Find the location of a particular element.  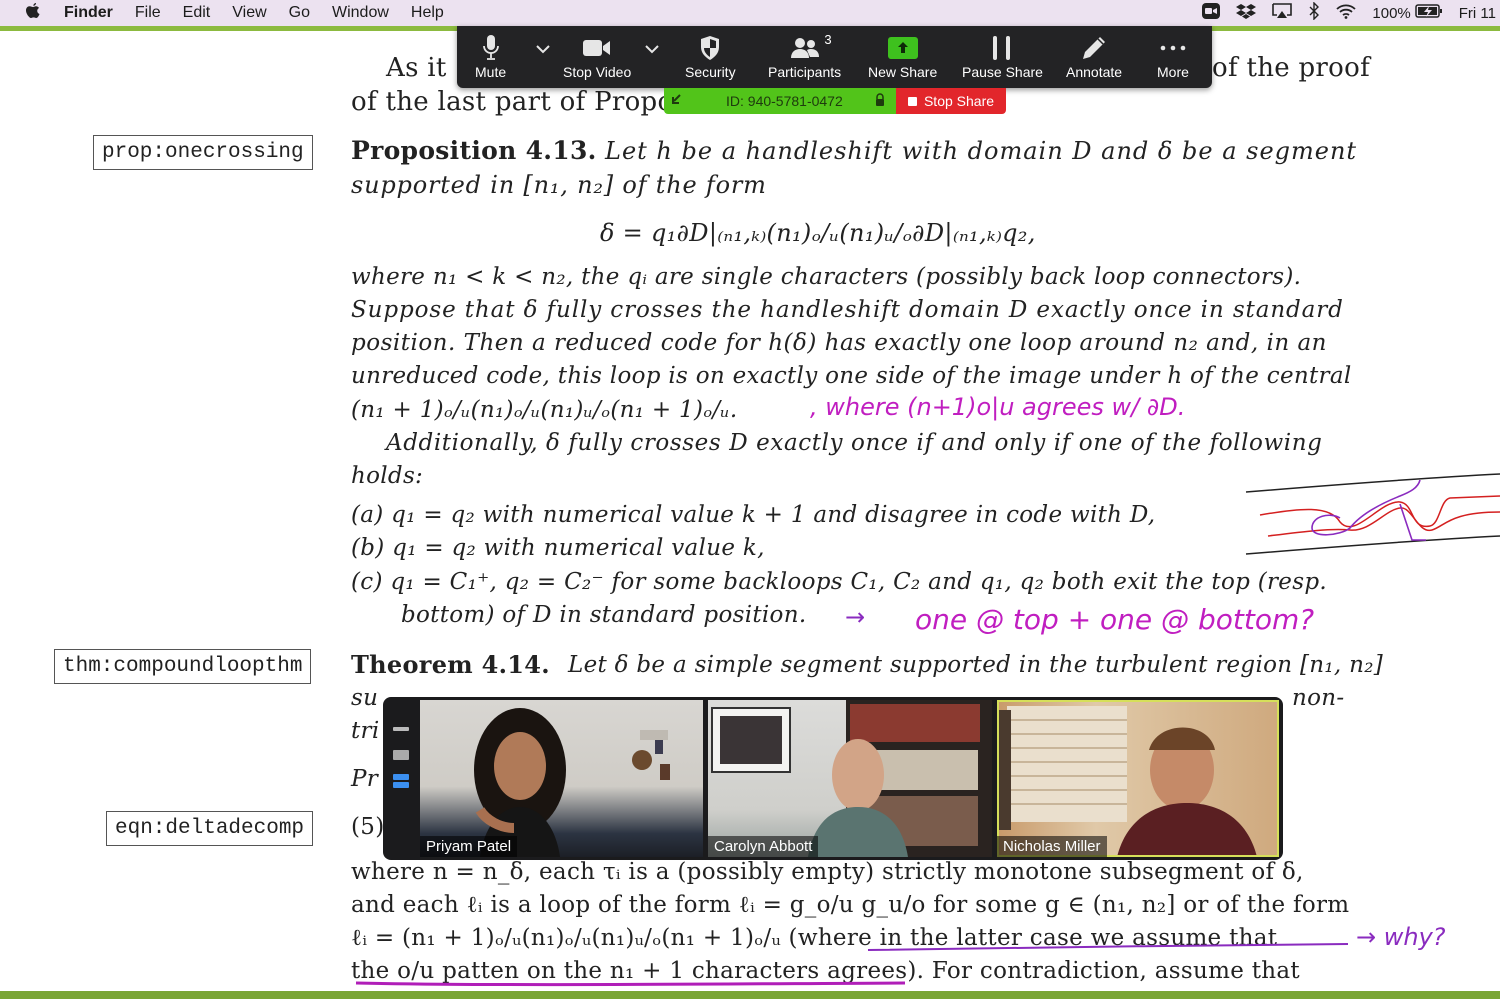

stop-square-icon is located at coordinates (912, 101).